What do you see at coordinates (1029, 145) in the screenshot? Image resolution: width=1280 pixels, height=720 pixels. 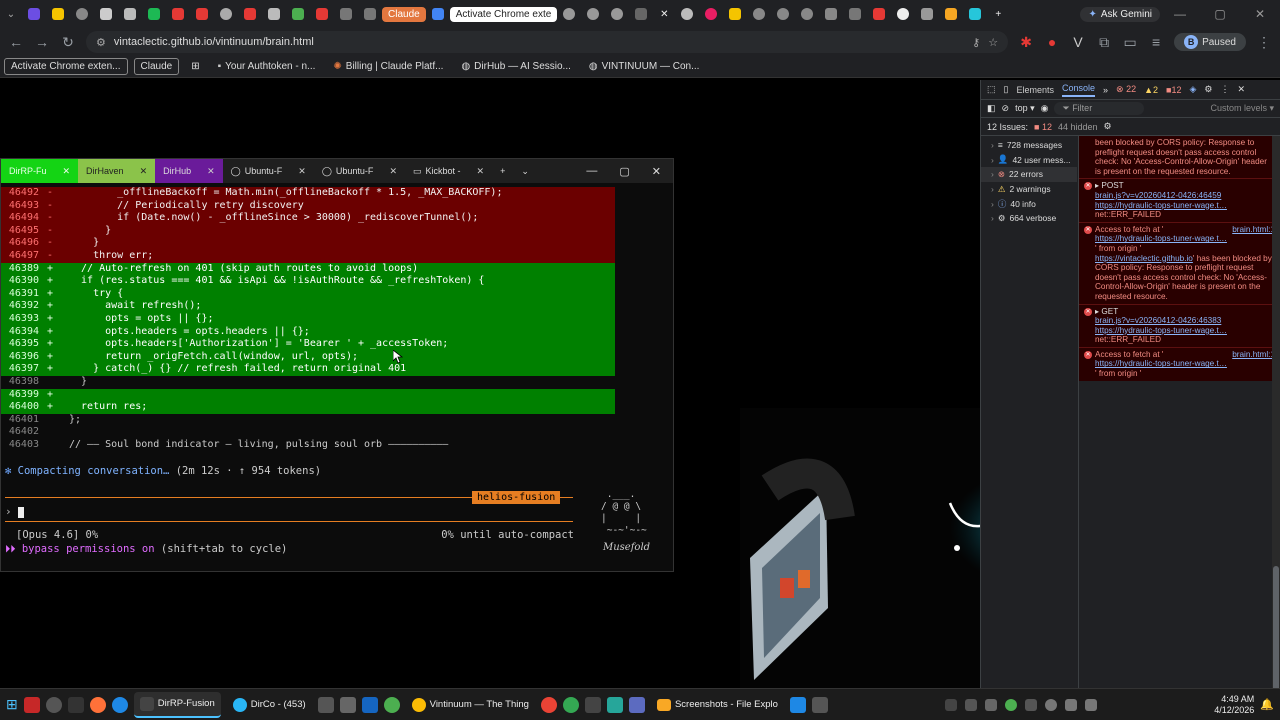 I see `console-filter-0: › ≡ 728 messages` at bounding box center [1029, 145].